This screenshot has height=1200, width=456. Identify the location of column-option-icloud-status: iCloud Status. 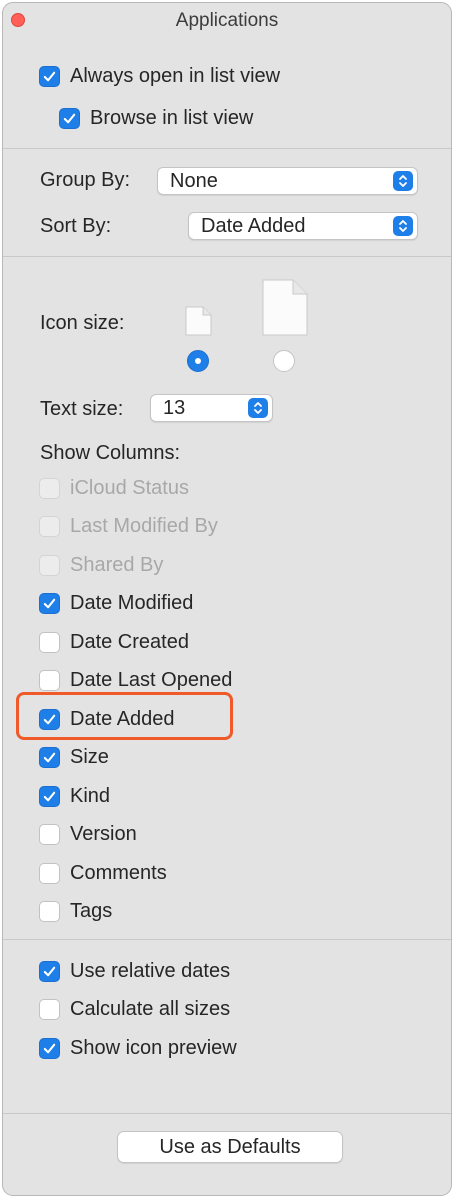
(114, 488).